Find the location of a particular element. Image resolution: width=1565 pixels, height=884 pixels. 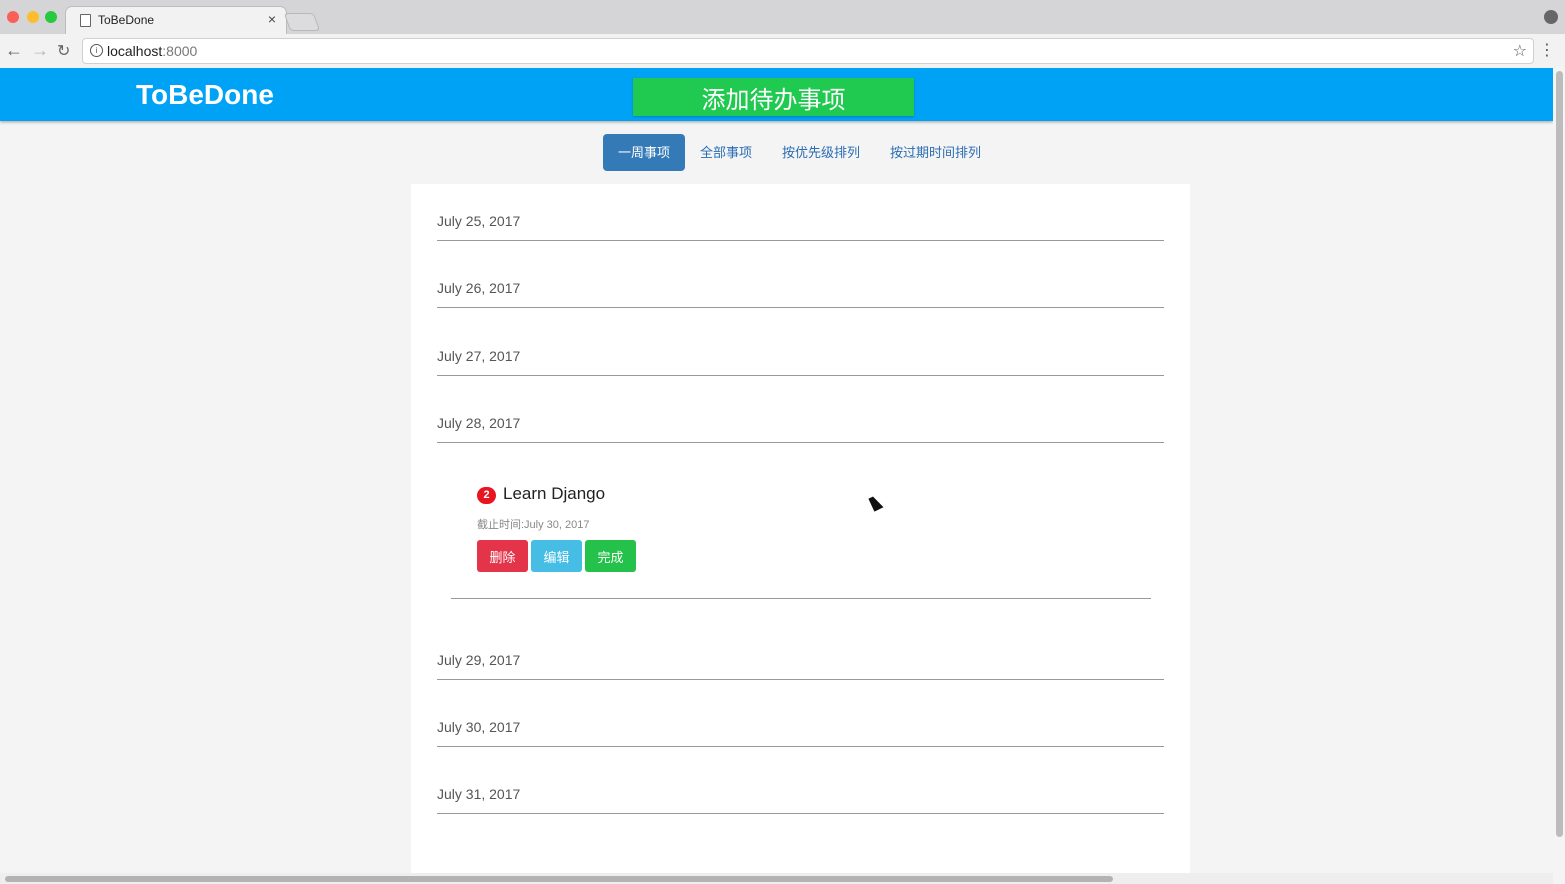

edit-button: 编辑 is located at coordinates (556, 556).